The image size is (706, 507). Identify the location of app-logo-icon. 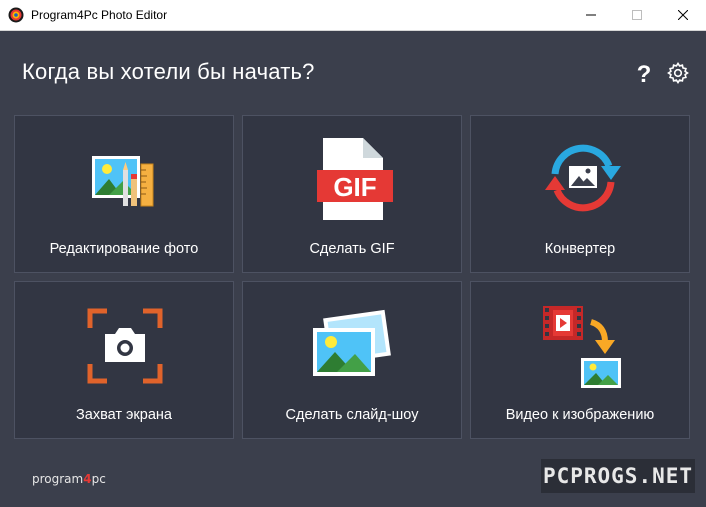
(16, 15).